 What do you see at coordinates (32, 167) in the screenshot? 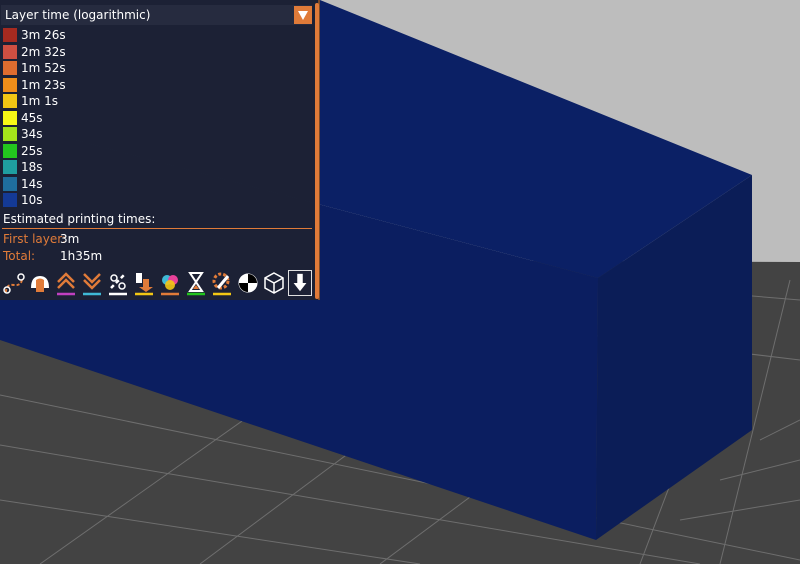
I see `legend-label: 18s` at bounding box center [32, 167].